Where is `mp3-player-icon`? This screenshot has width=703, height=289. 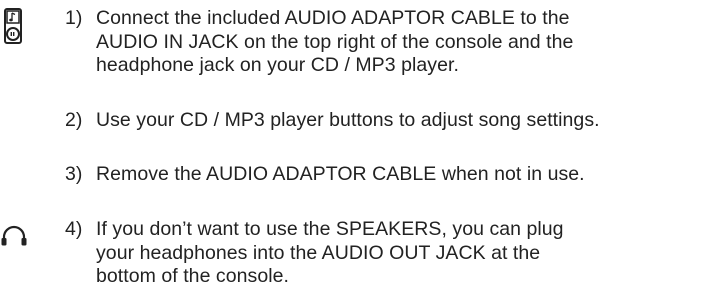 mp3-player-icon is located at coordinates (13, 26).